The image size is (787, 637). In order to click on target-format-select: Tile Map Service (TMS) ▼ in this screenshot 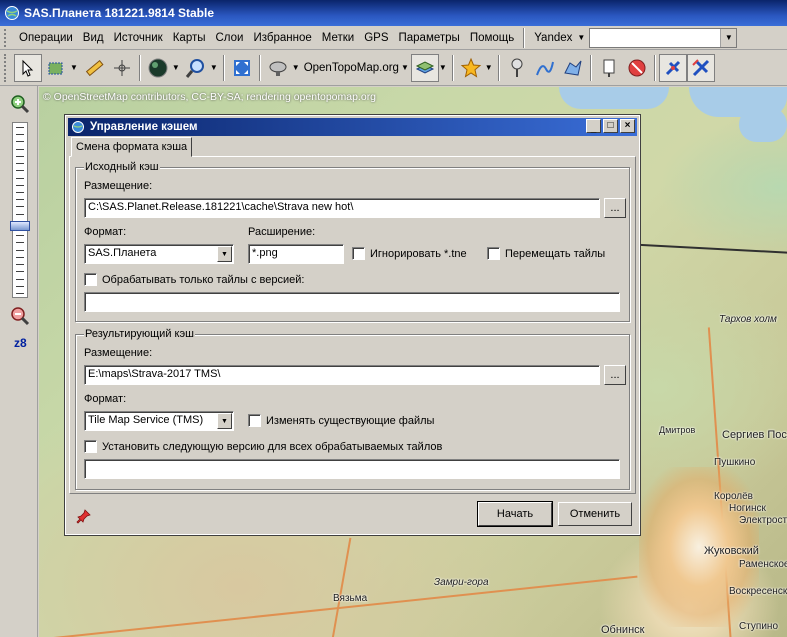, I will do `click(159, 421)`.